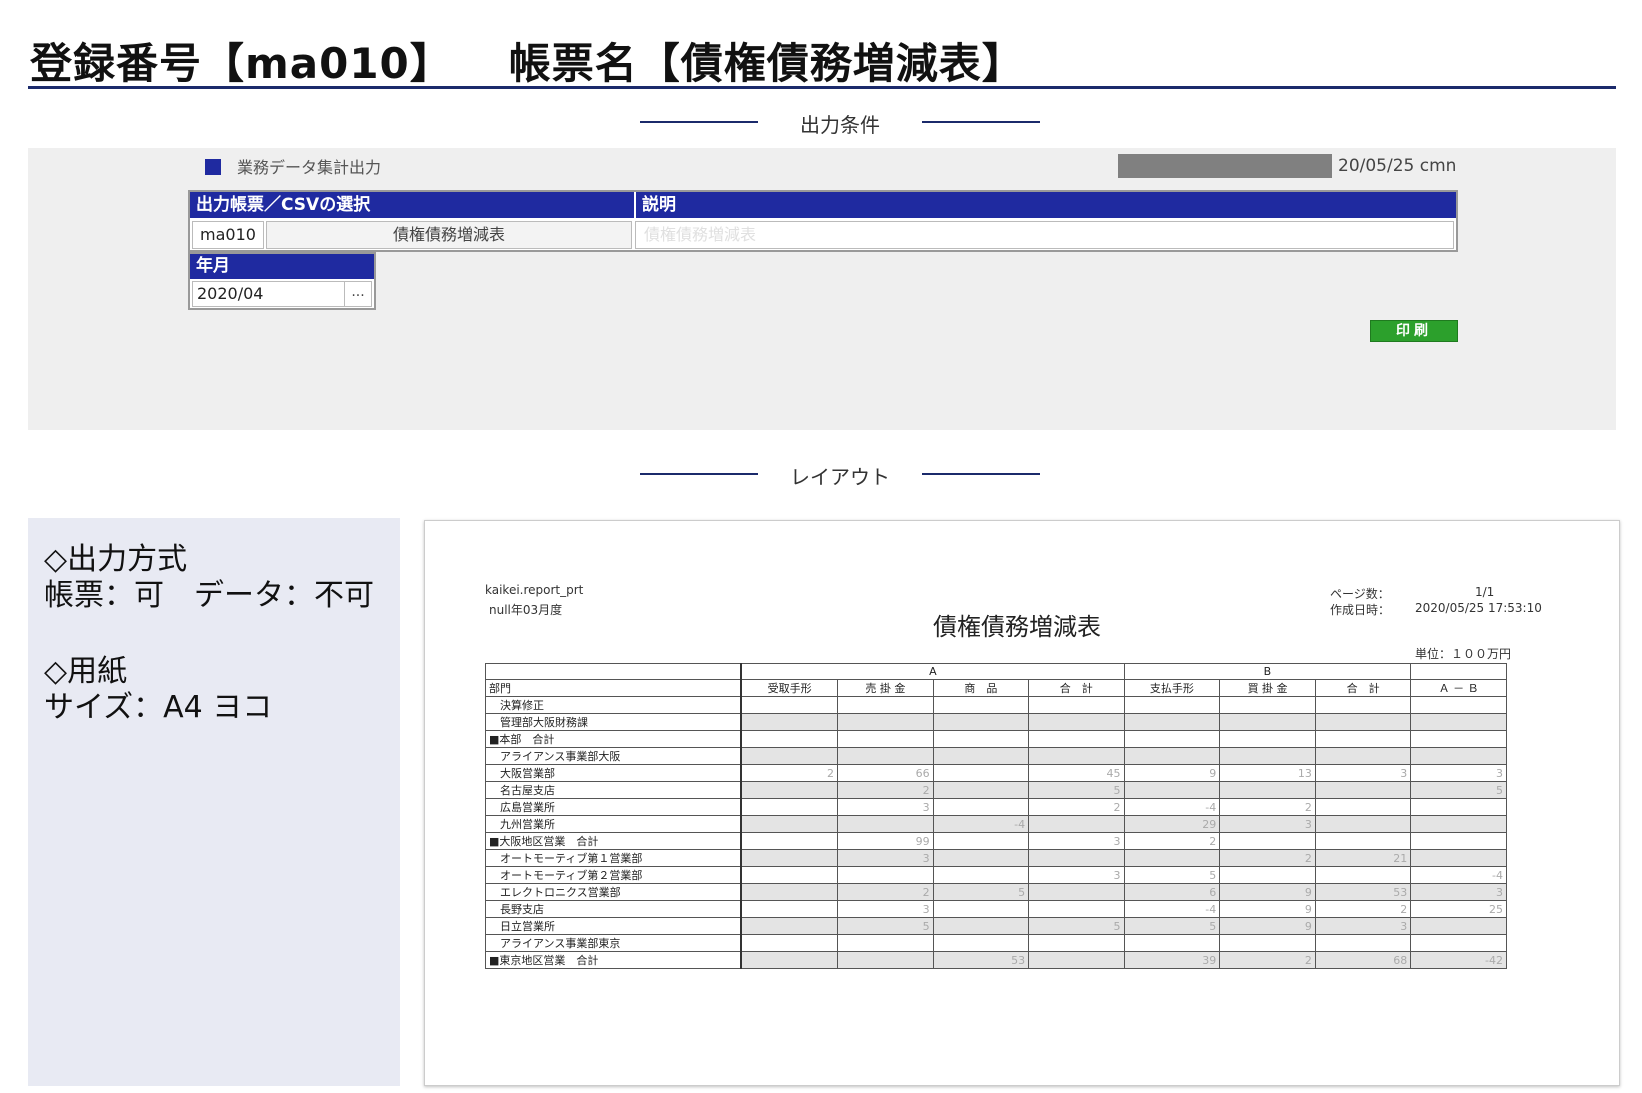 This screenshot has height=1093, width=1642. Describe the element at coordinates (1478, 608) in the screenshot. I see `created-at-value: 2020/05/25 17:53:10` at that location.